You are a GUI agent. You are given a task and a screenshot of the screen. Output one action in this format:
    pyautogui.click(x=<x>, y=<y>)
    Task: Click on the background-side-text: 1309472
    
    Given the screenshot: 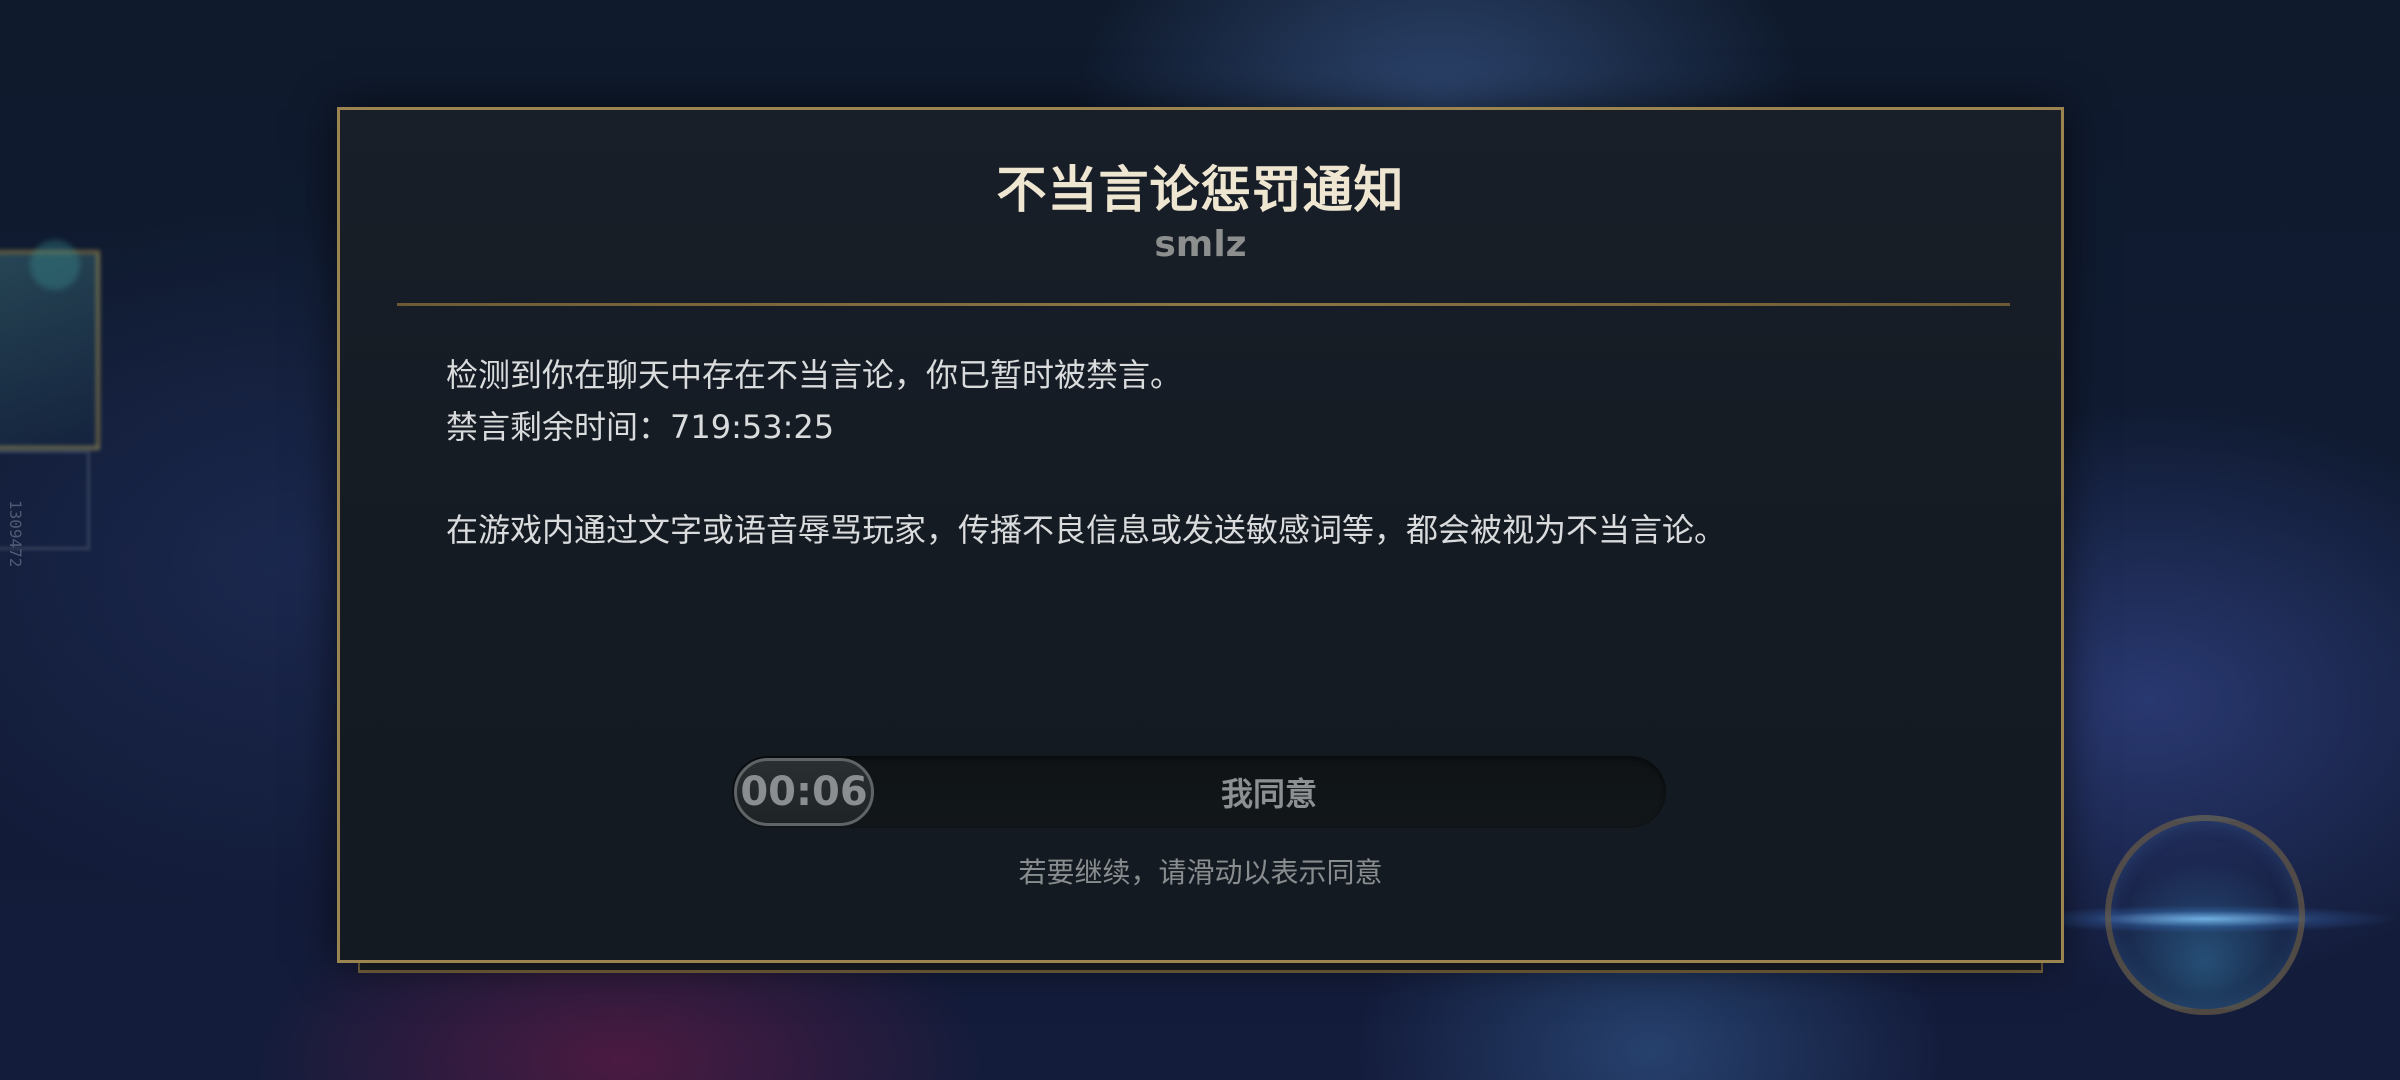 What is the action you would take?
    pyautogui.click(x=15, y=534)
    